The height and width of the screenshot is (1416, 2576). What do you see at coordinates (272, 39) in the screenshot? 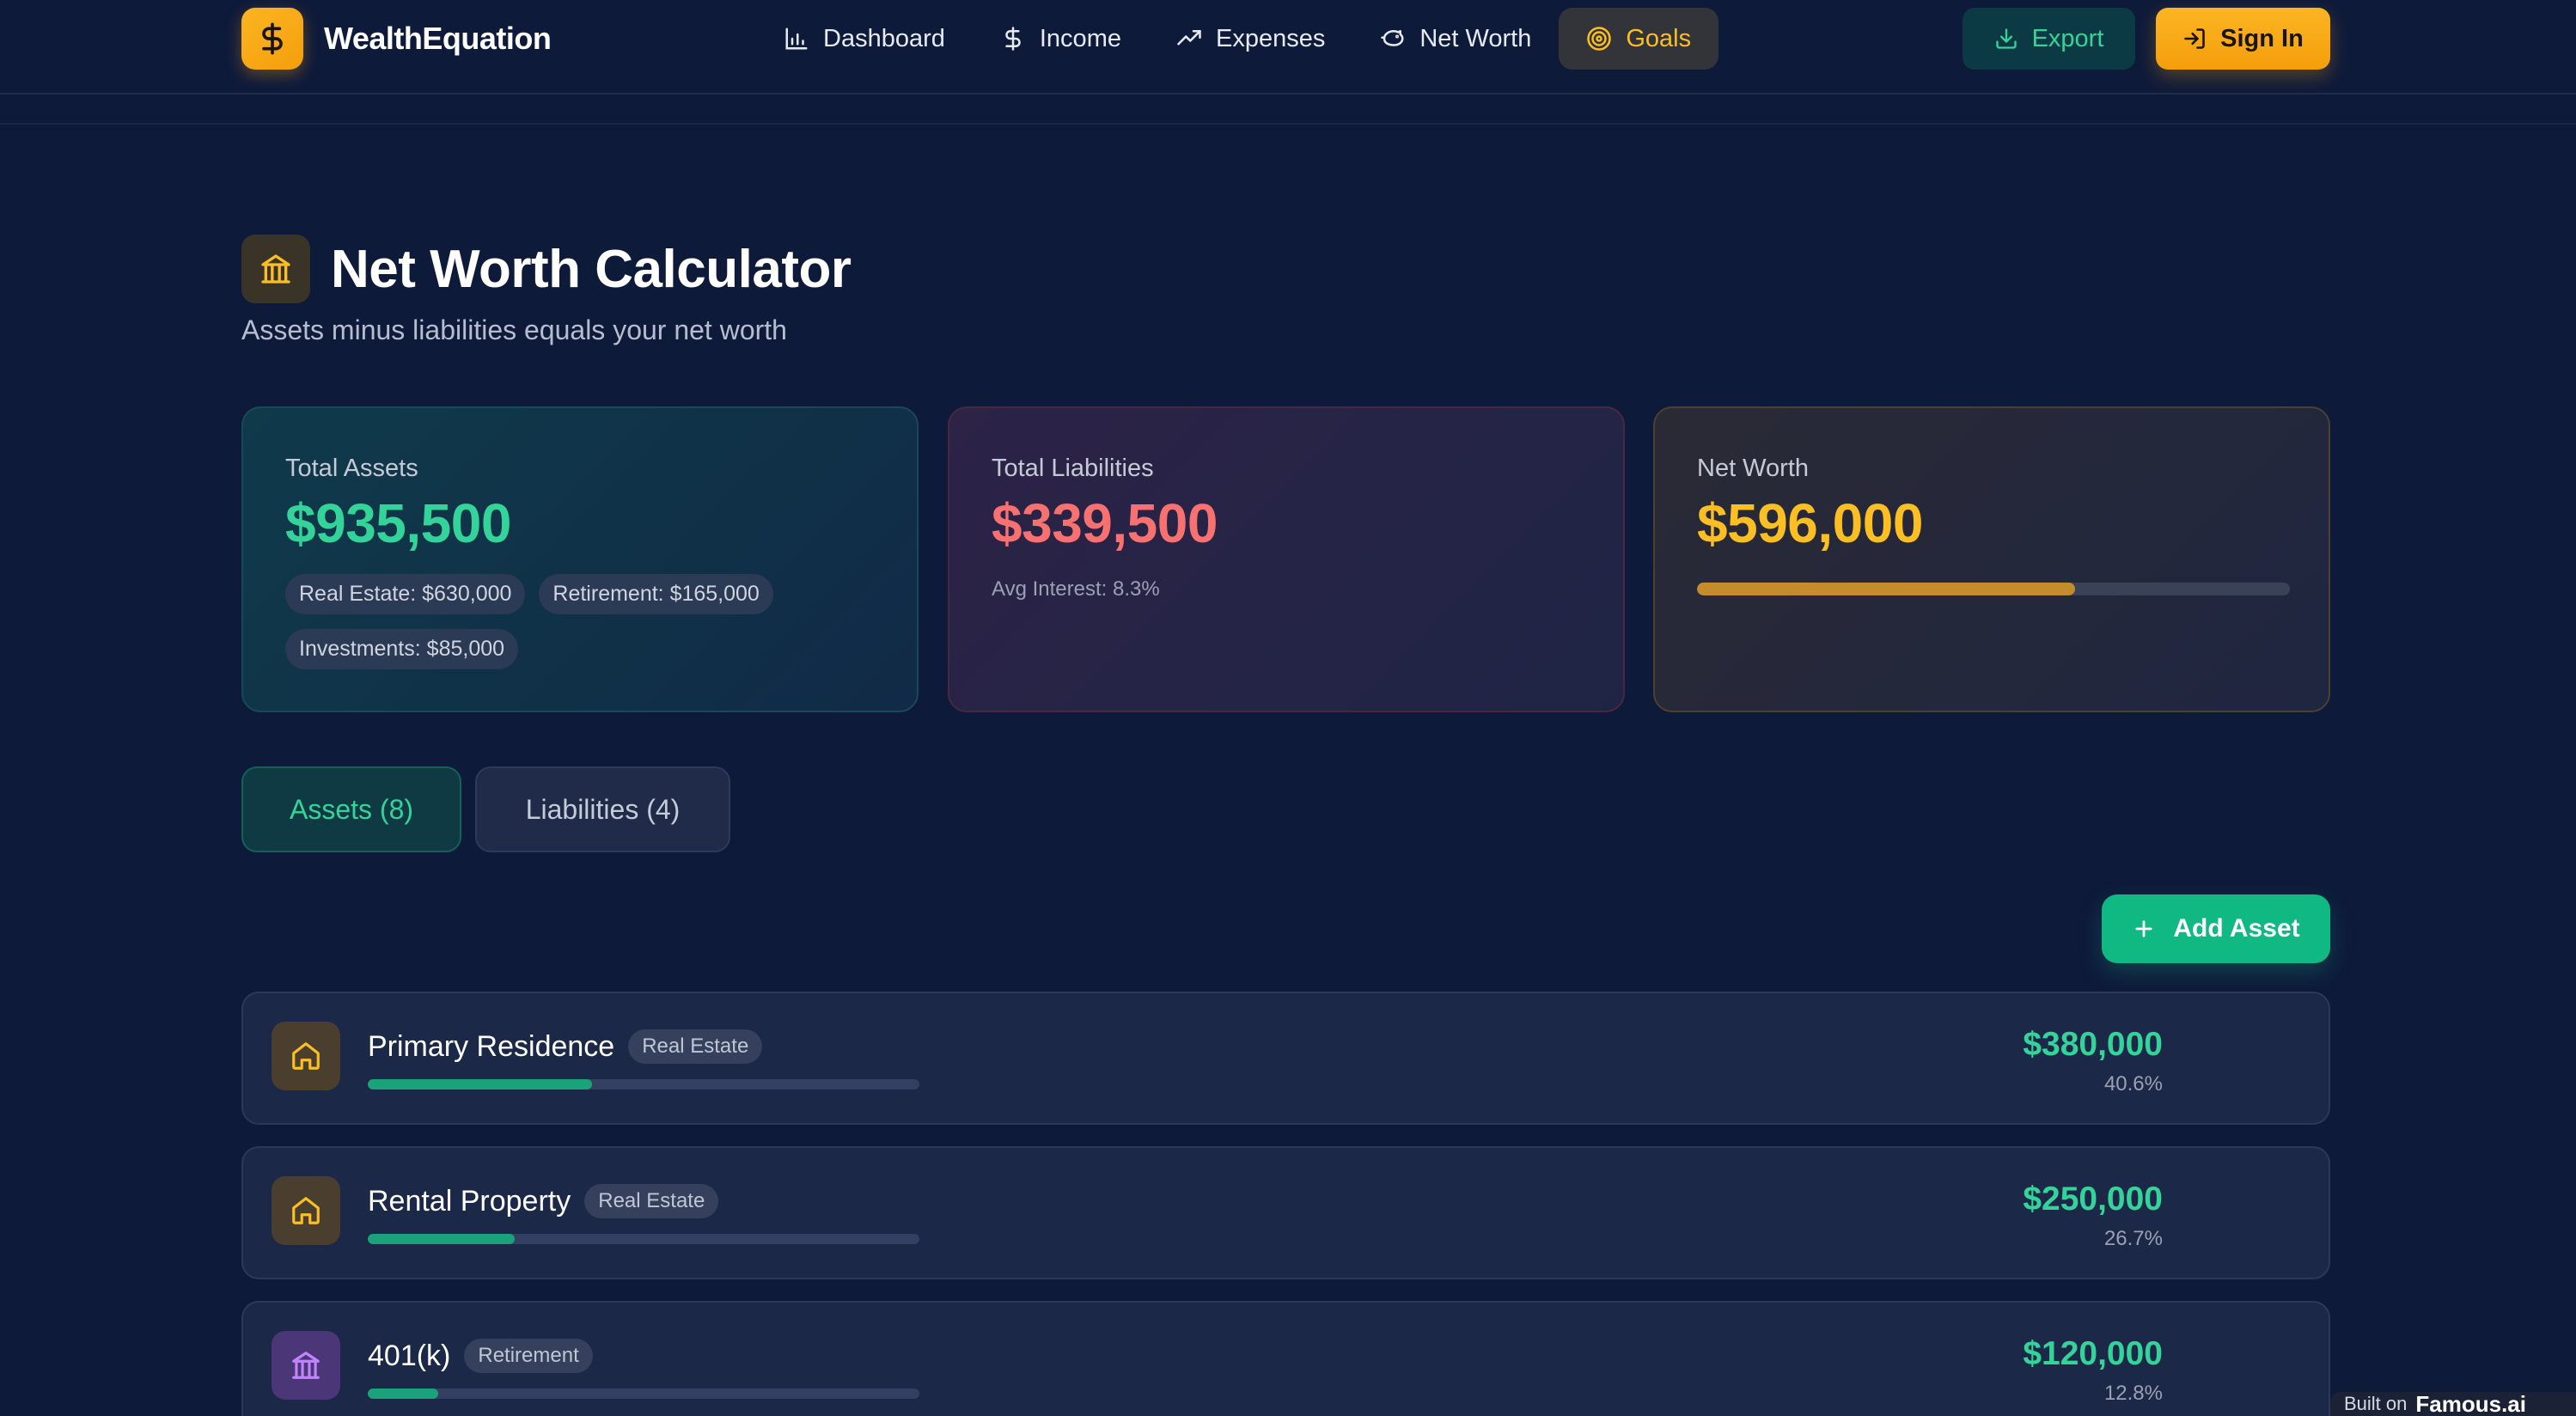
I see `dollar-logo-icon` at bounding box center [272, 39].